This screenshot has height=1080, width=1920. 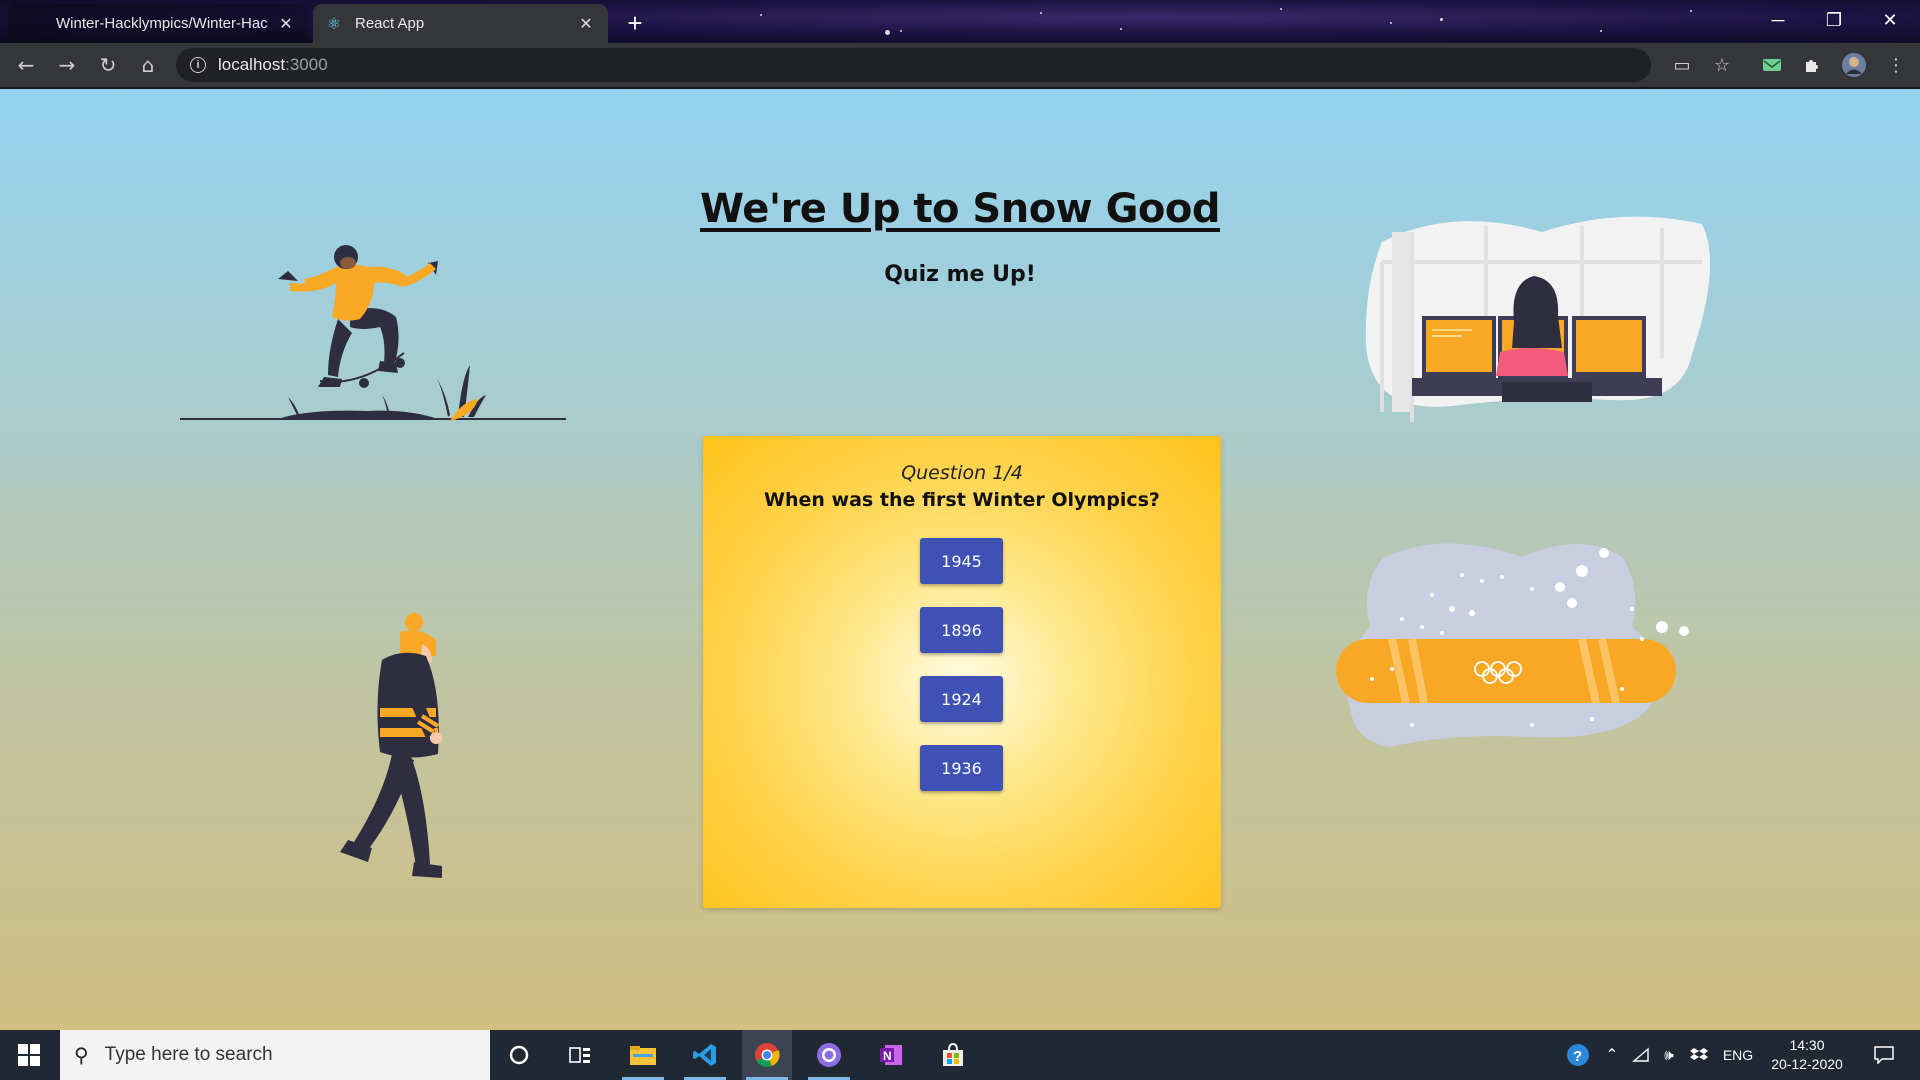 What do you see at coordinates (1807, 1064) in the screenshot?
I see `clock-date: 20-12-2020` at bounding box center [1807, 1064].